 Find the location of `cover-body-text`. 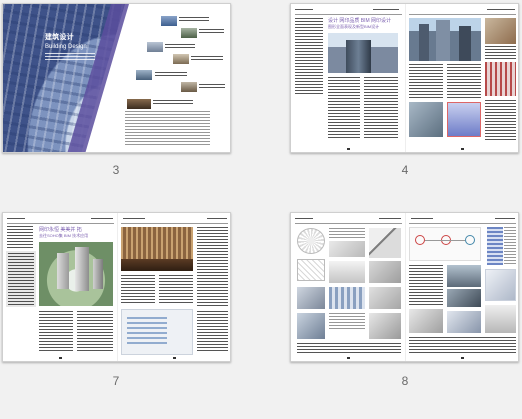

cover-body-text is located at coordinates (167, 128).